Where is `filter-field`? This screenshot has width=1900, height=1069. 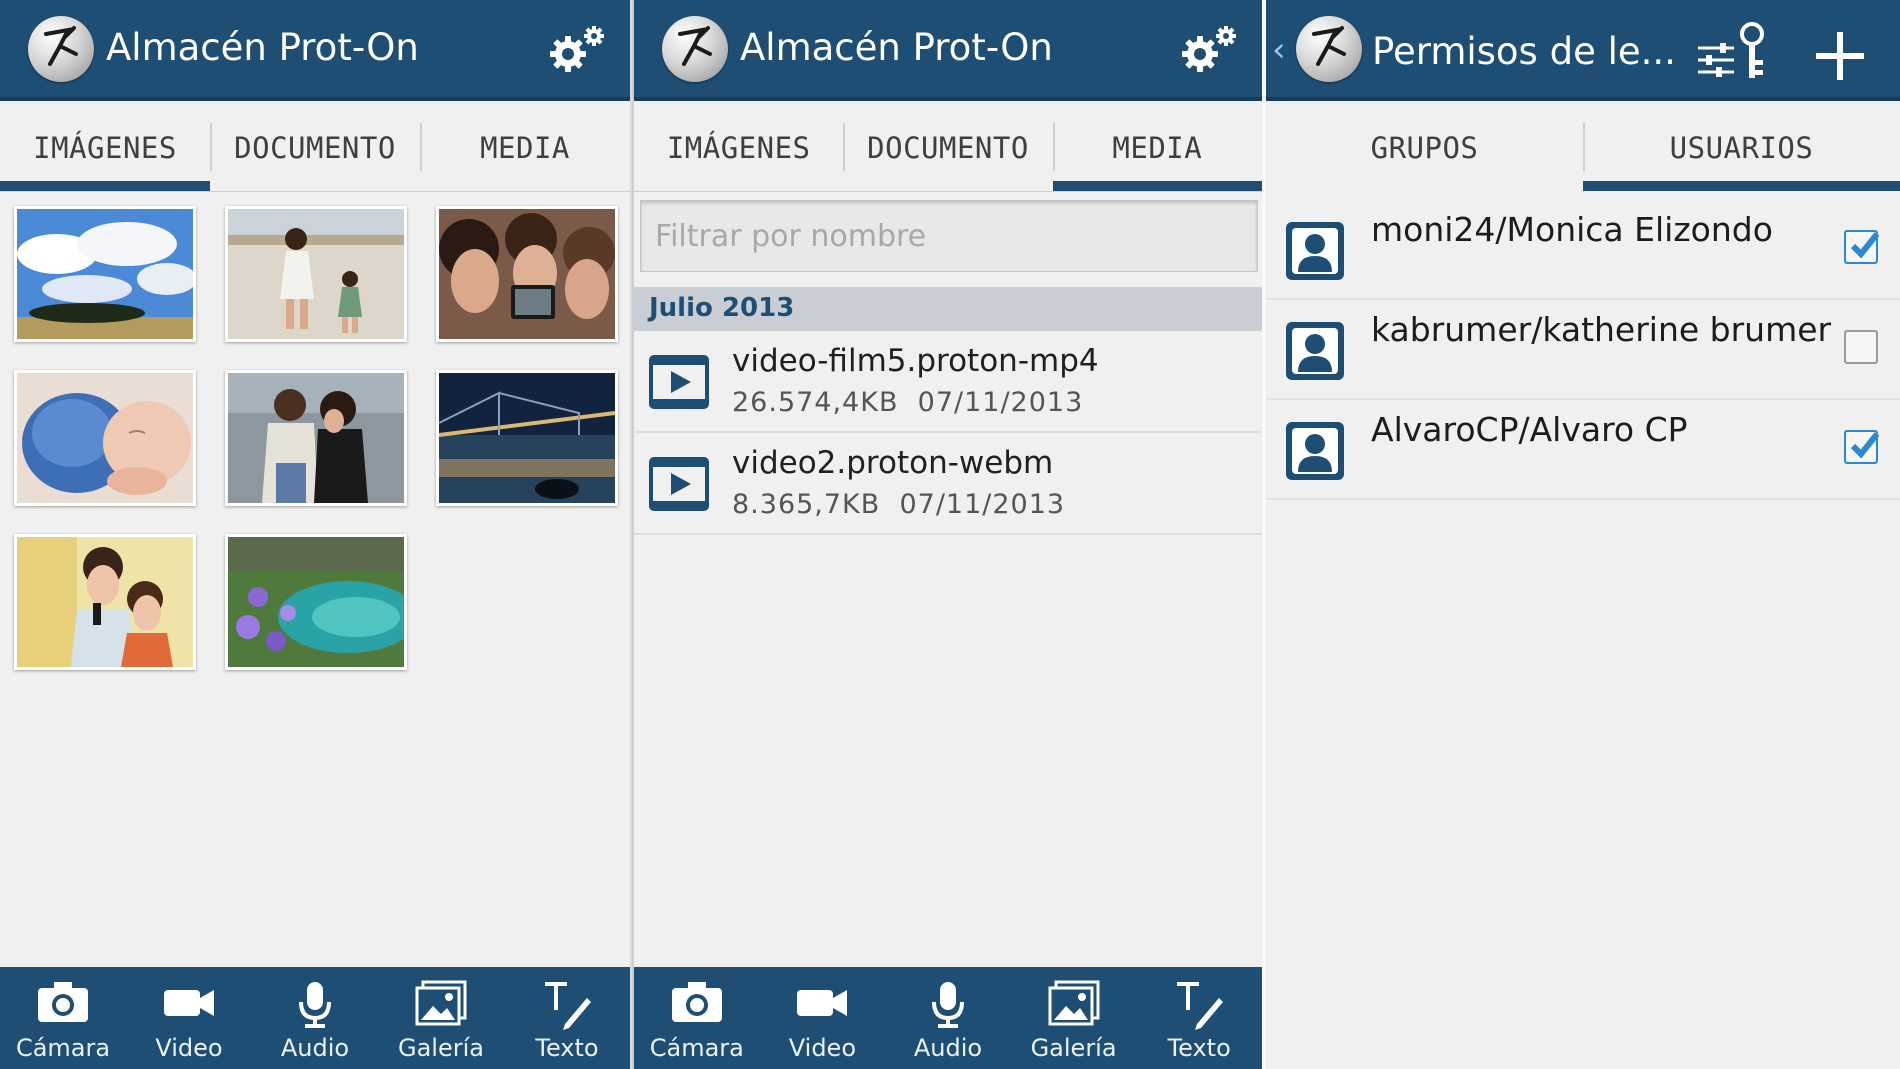
filter-field is located at coordinates (949, 236).